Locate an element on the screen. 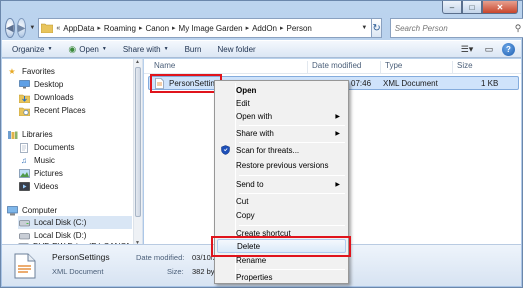 The image size is (523, 288). maximize-button: □ is located at coordinates (472, 7).